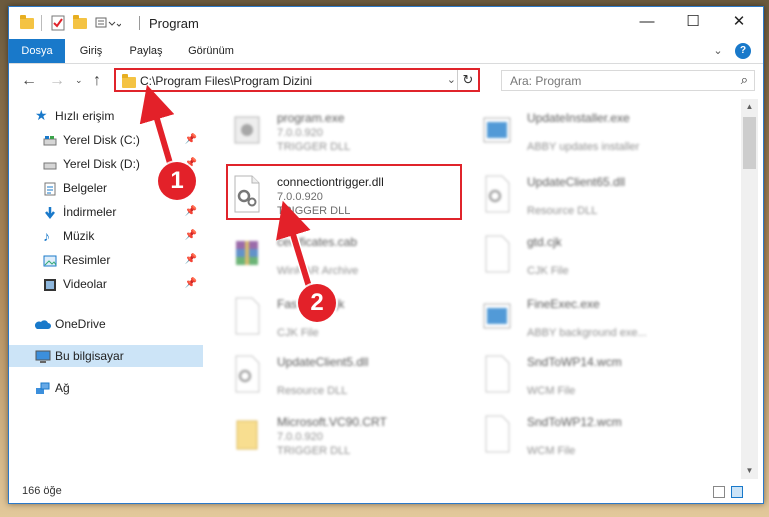  Describe the element at coordinates (46, 236) in the screenshot. I see `music-icon: ♪` at that location.